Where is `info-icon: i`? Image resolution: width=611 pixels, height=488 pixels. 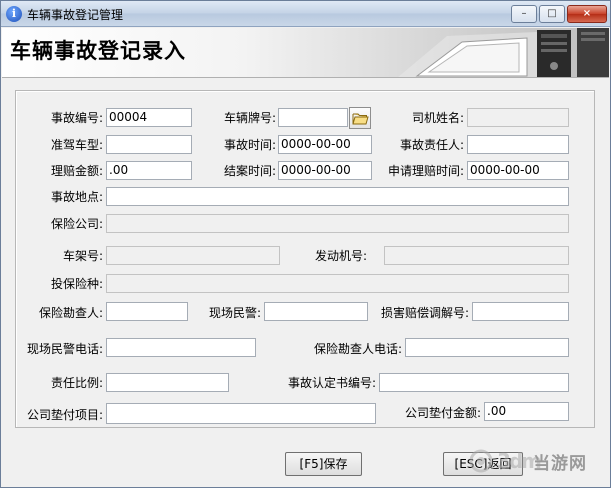 info-icon: i is located at coordinates (14, 14).